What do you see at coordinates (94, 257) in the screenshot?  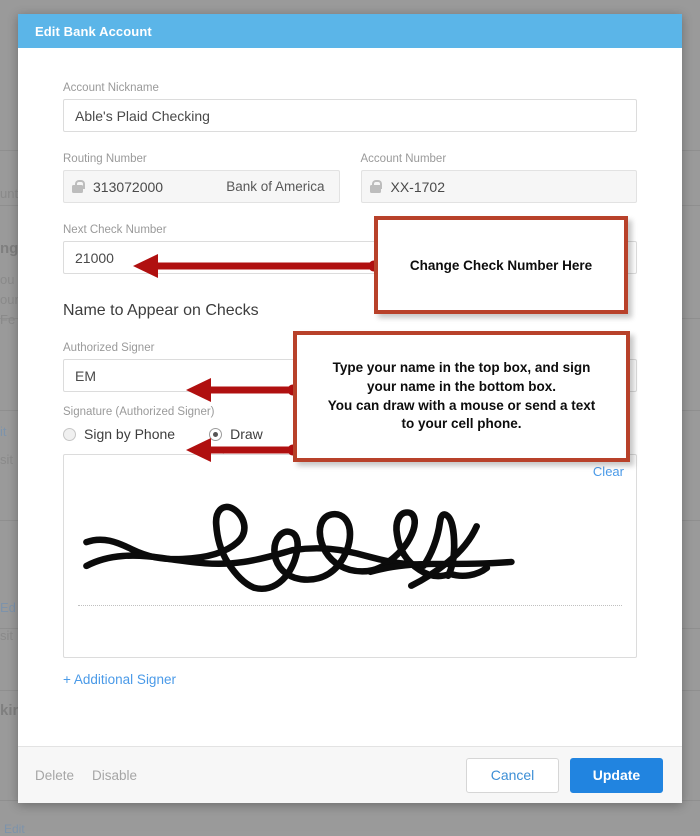 I see `next-check-number-value: 21000` at bounding box center [94, 257].